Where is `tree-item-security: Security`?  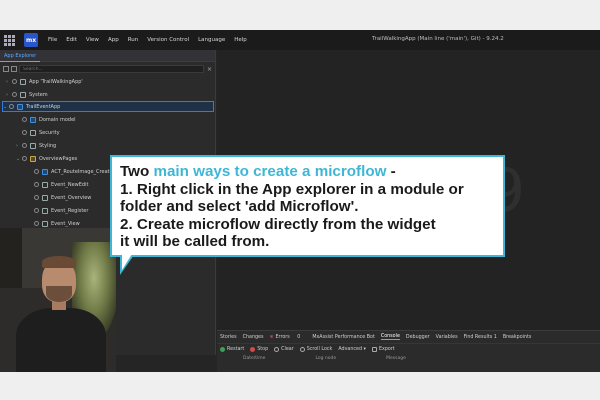
tree-item-security: Security is located at coordinates (41, 132).